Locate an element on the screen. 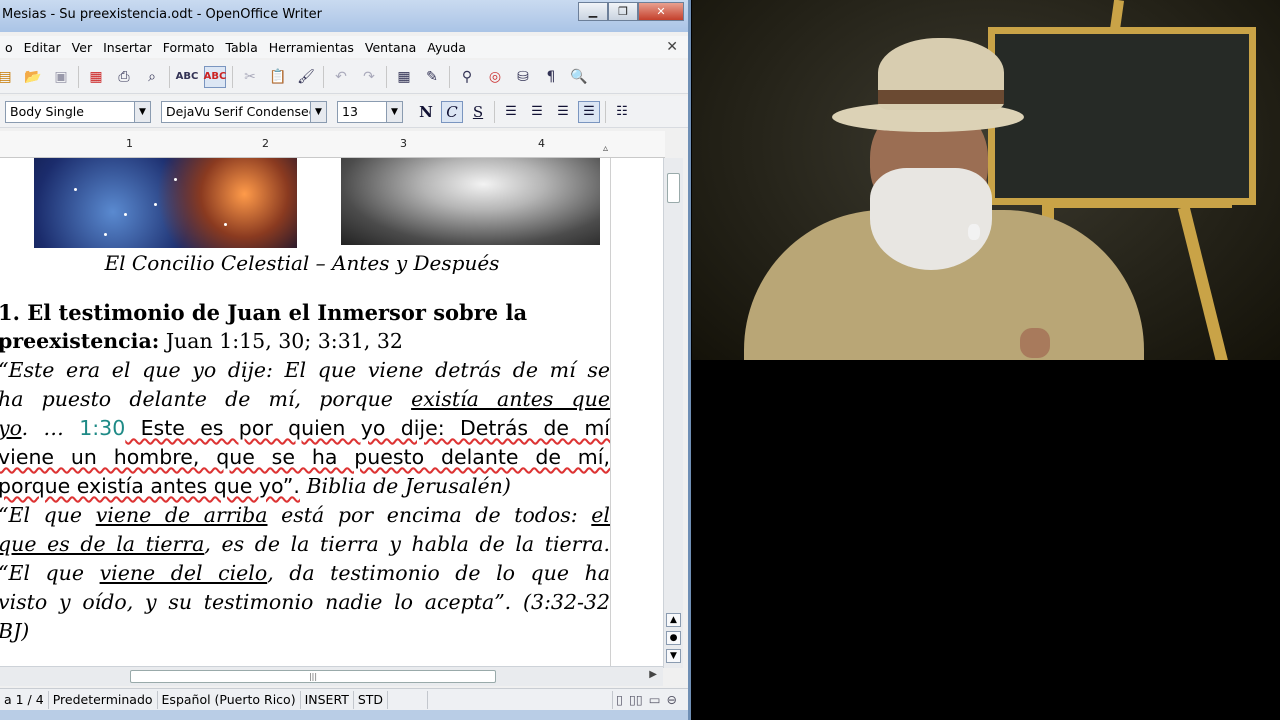  indent-marker-icon: ▵ is located at coordinates (605, 148).